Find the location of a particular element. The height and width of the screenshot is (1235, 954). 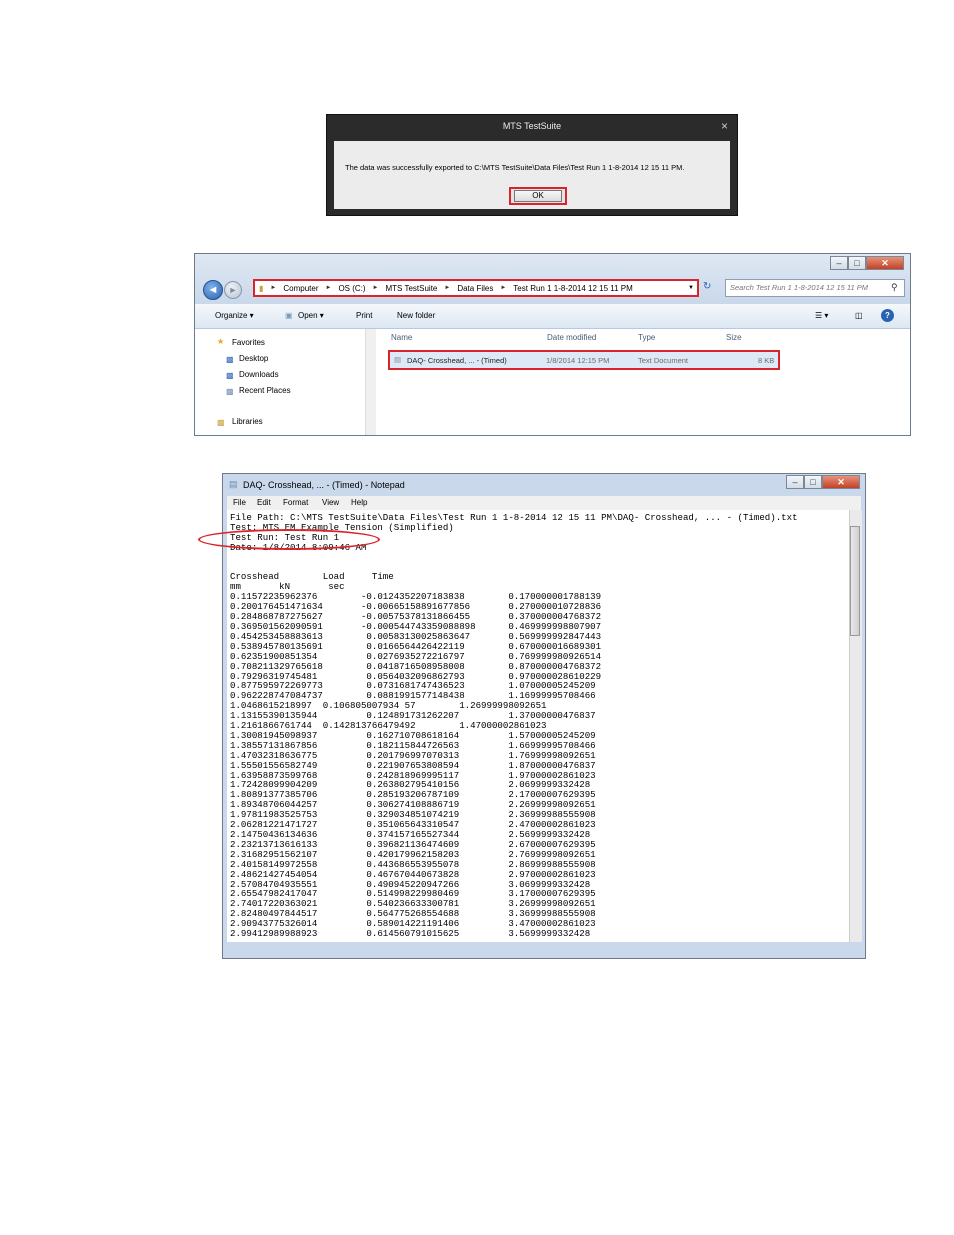

nav-scrollbar is located at coordinates (370, 382).